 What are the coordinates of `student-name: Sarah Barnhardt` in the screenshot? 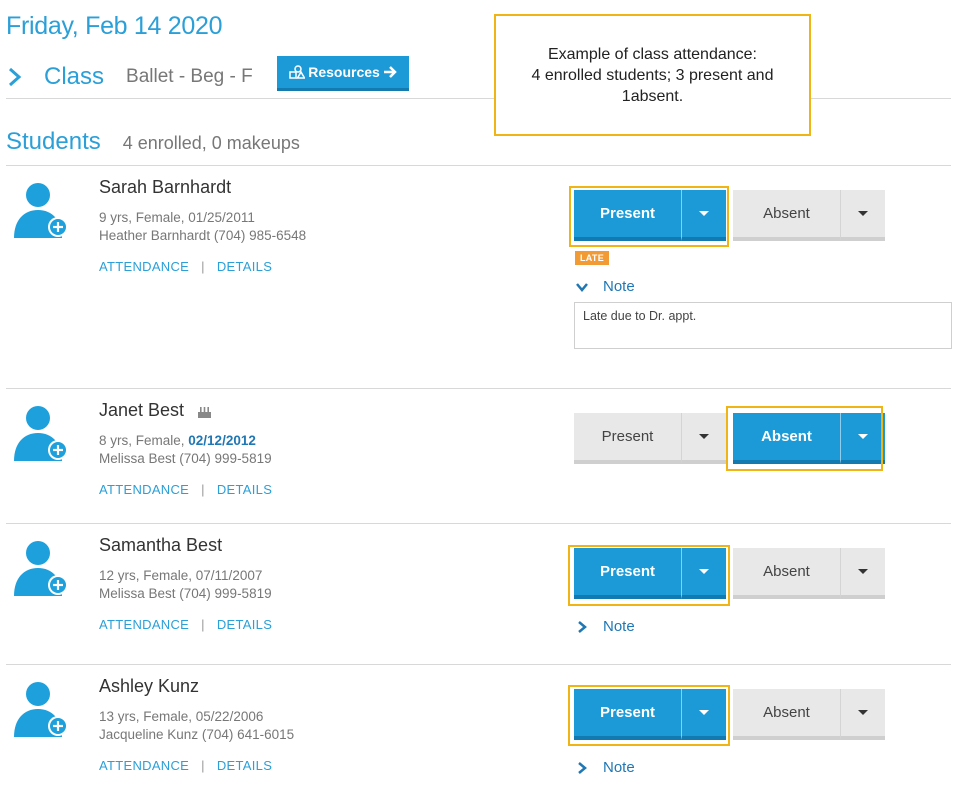 It's located at (165, 187).